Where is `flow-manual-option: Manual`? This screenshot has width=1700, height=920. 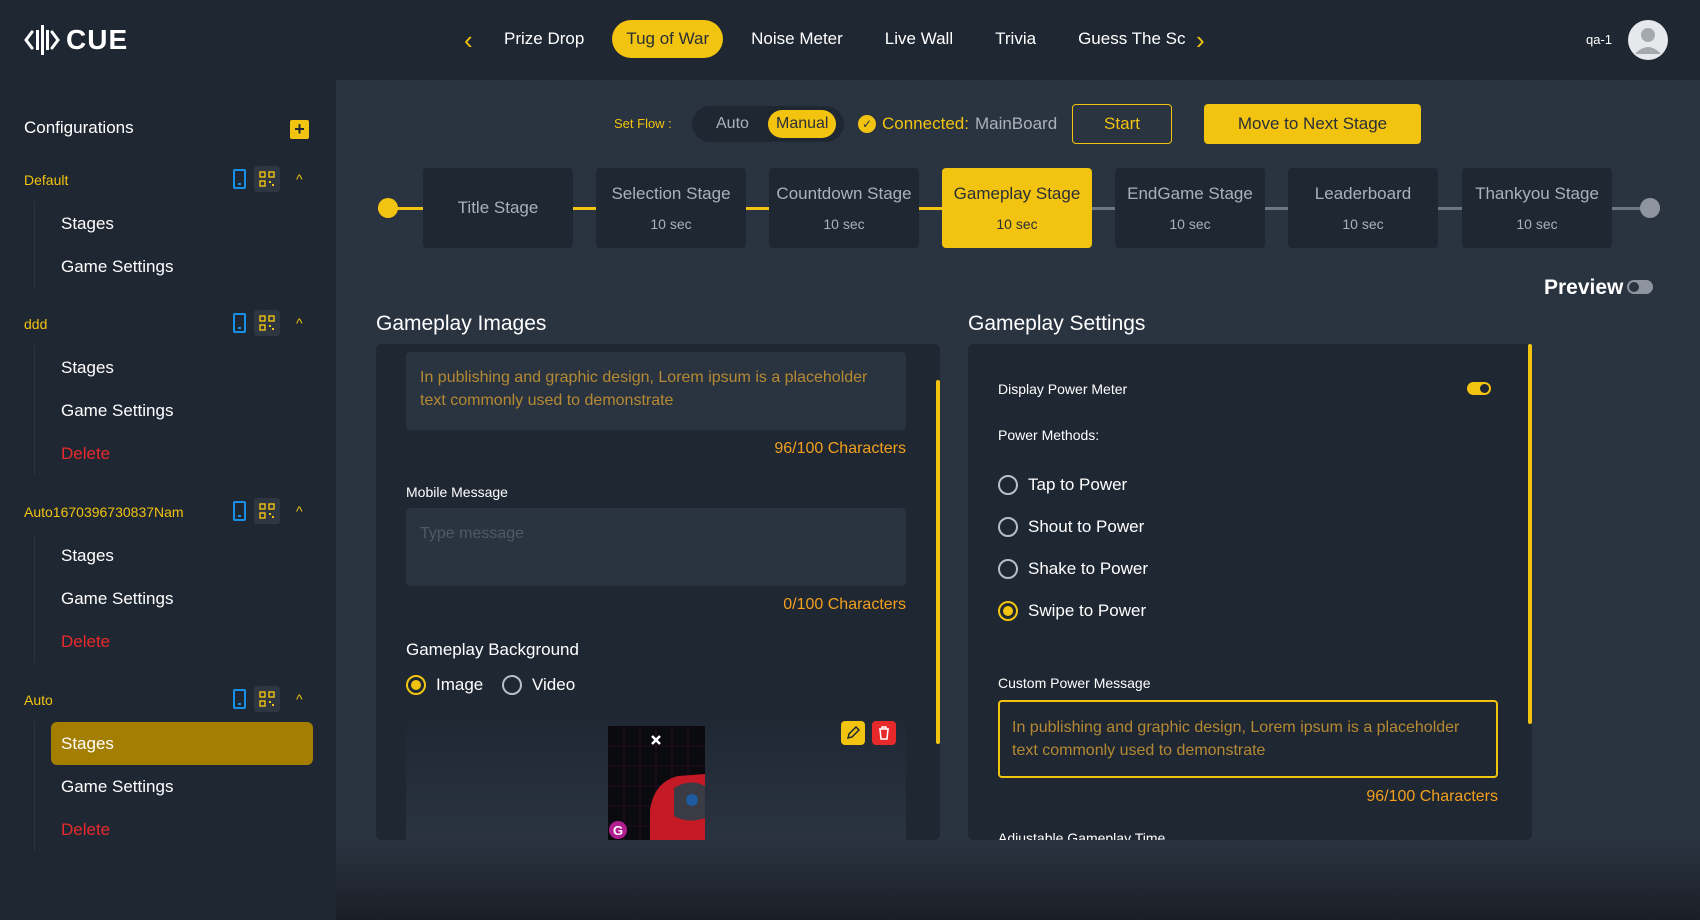 flow-manual-option: Manual is located at coordinates (802, 124).